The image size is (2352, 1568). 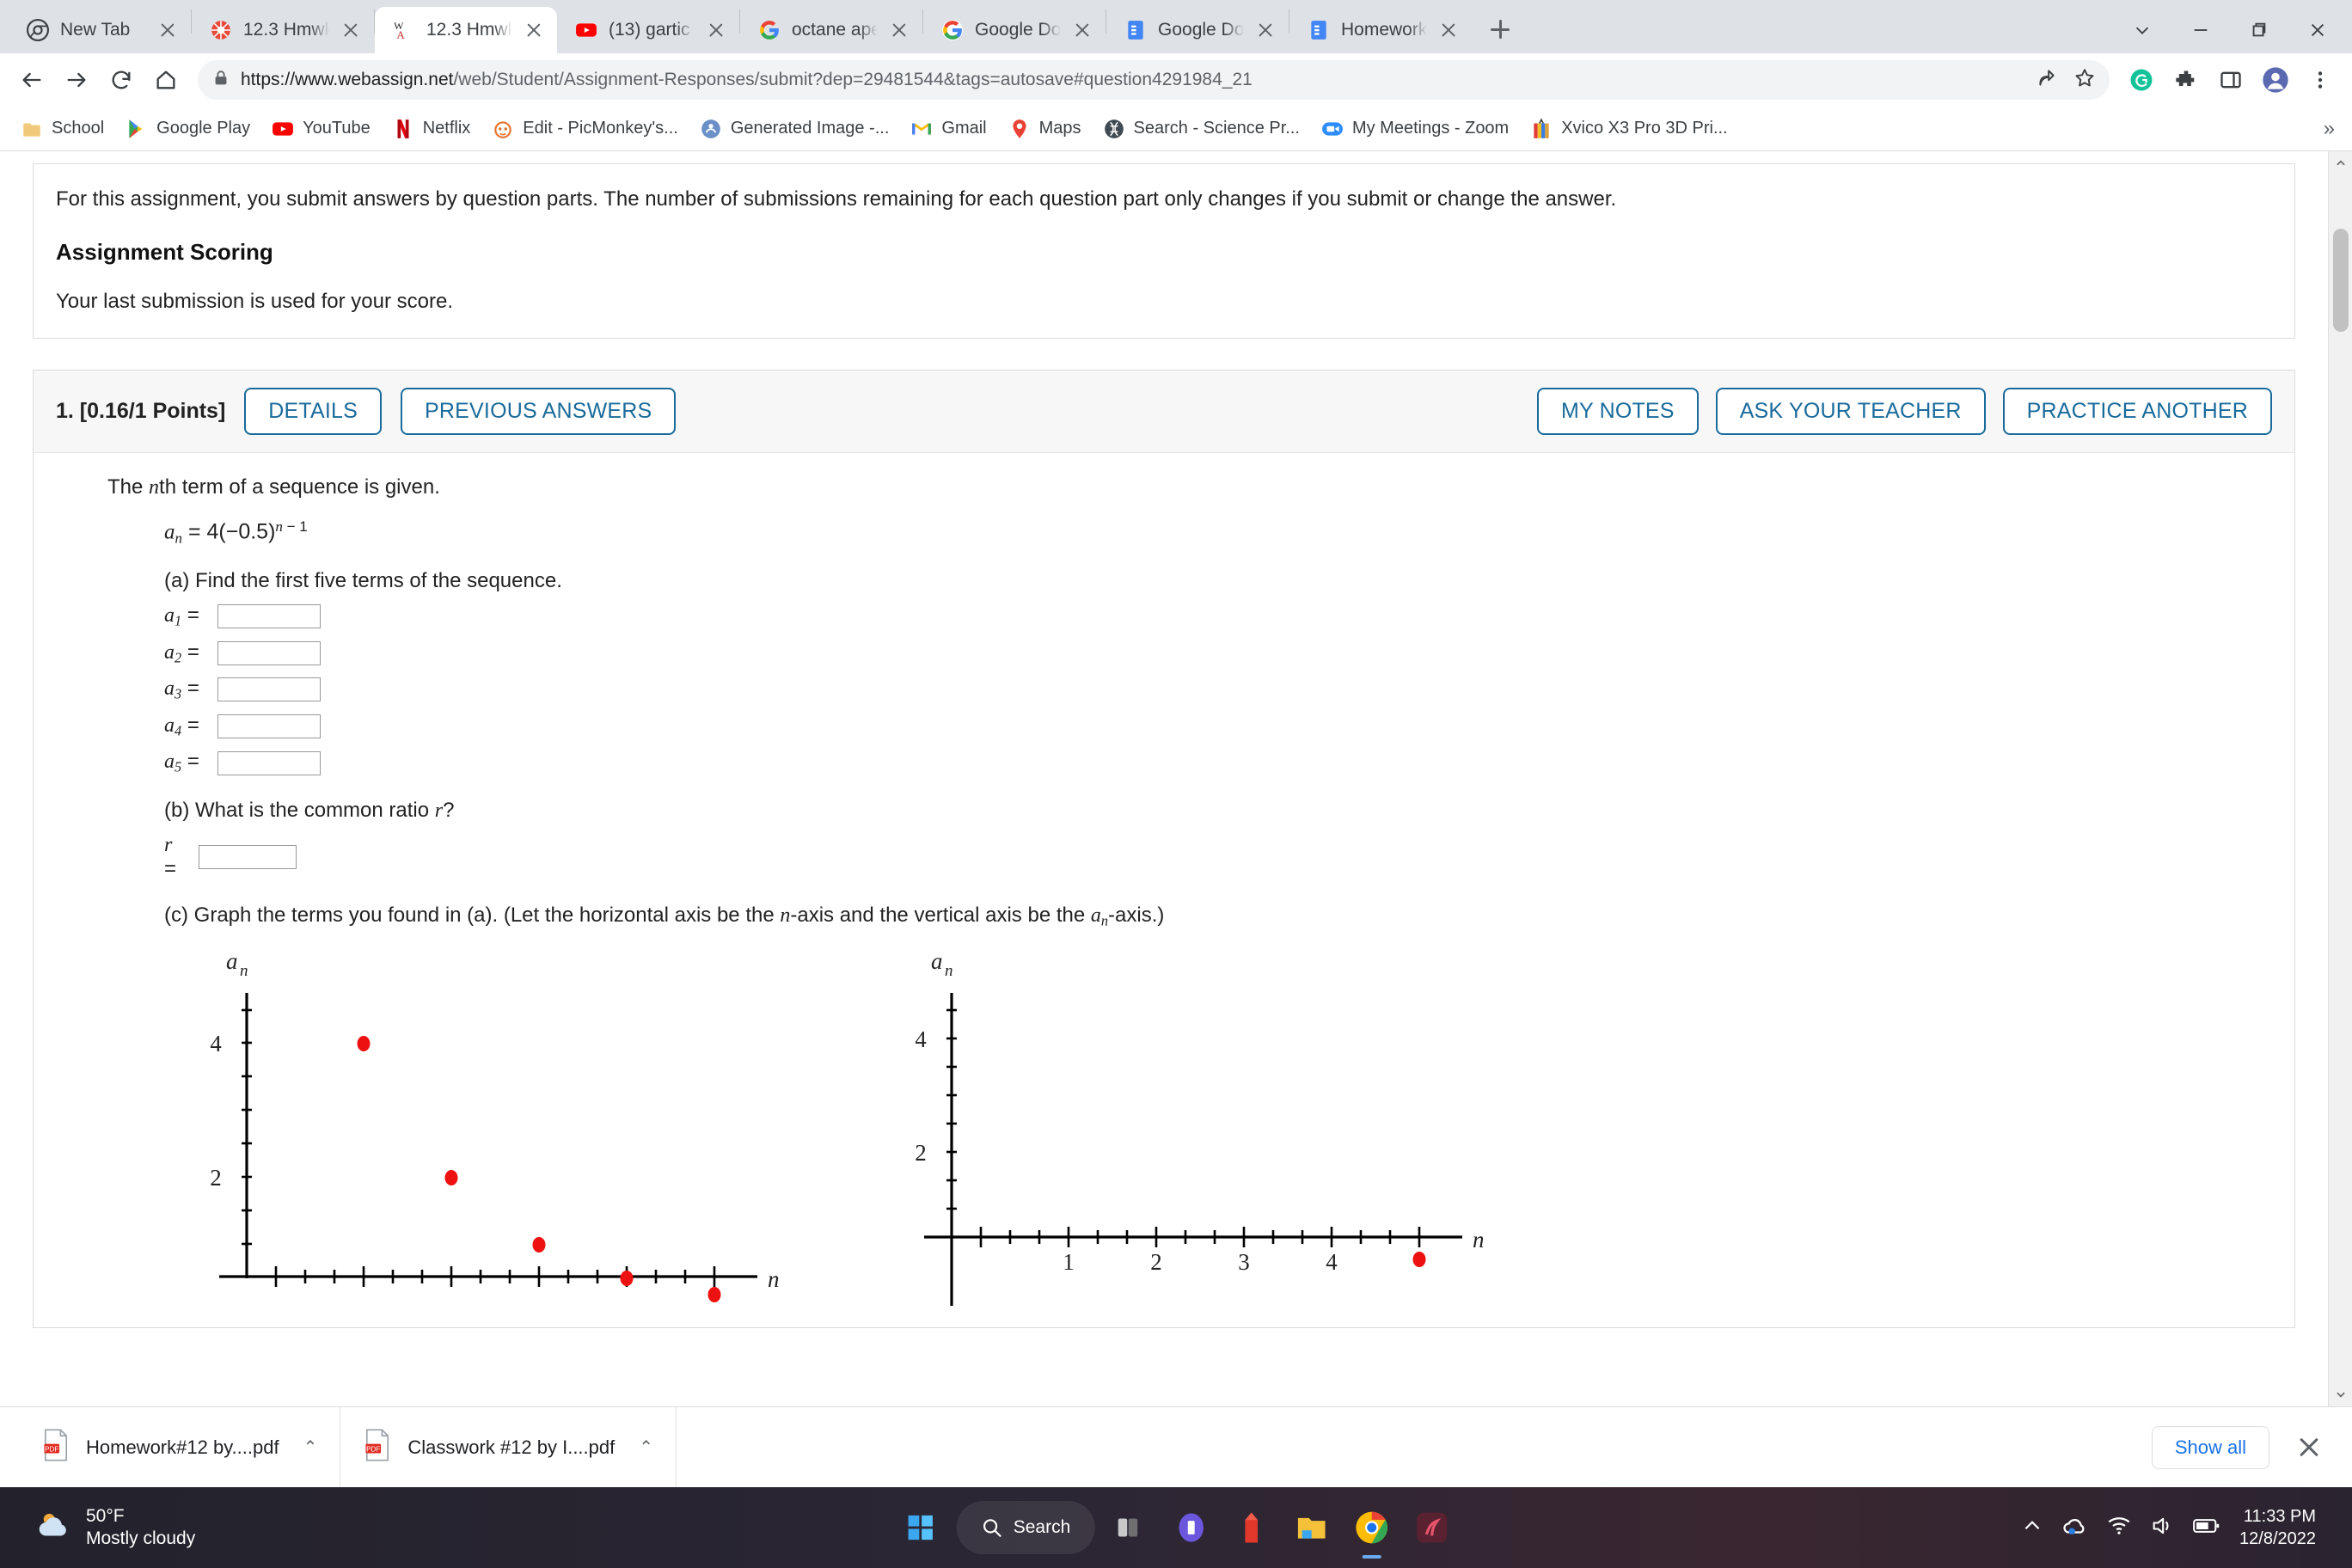 I want to click on scroll-down-icon, so click(x=2340, y=1394).